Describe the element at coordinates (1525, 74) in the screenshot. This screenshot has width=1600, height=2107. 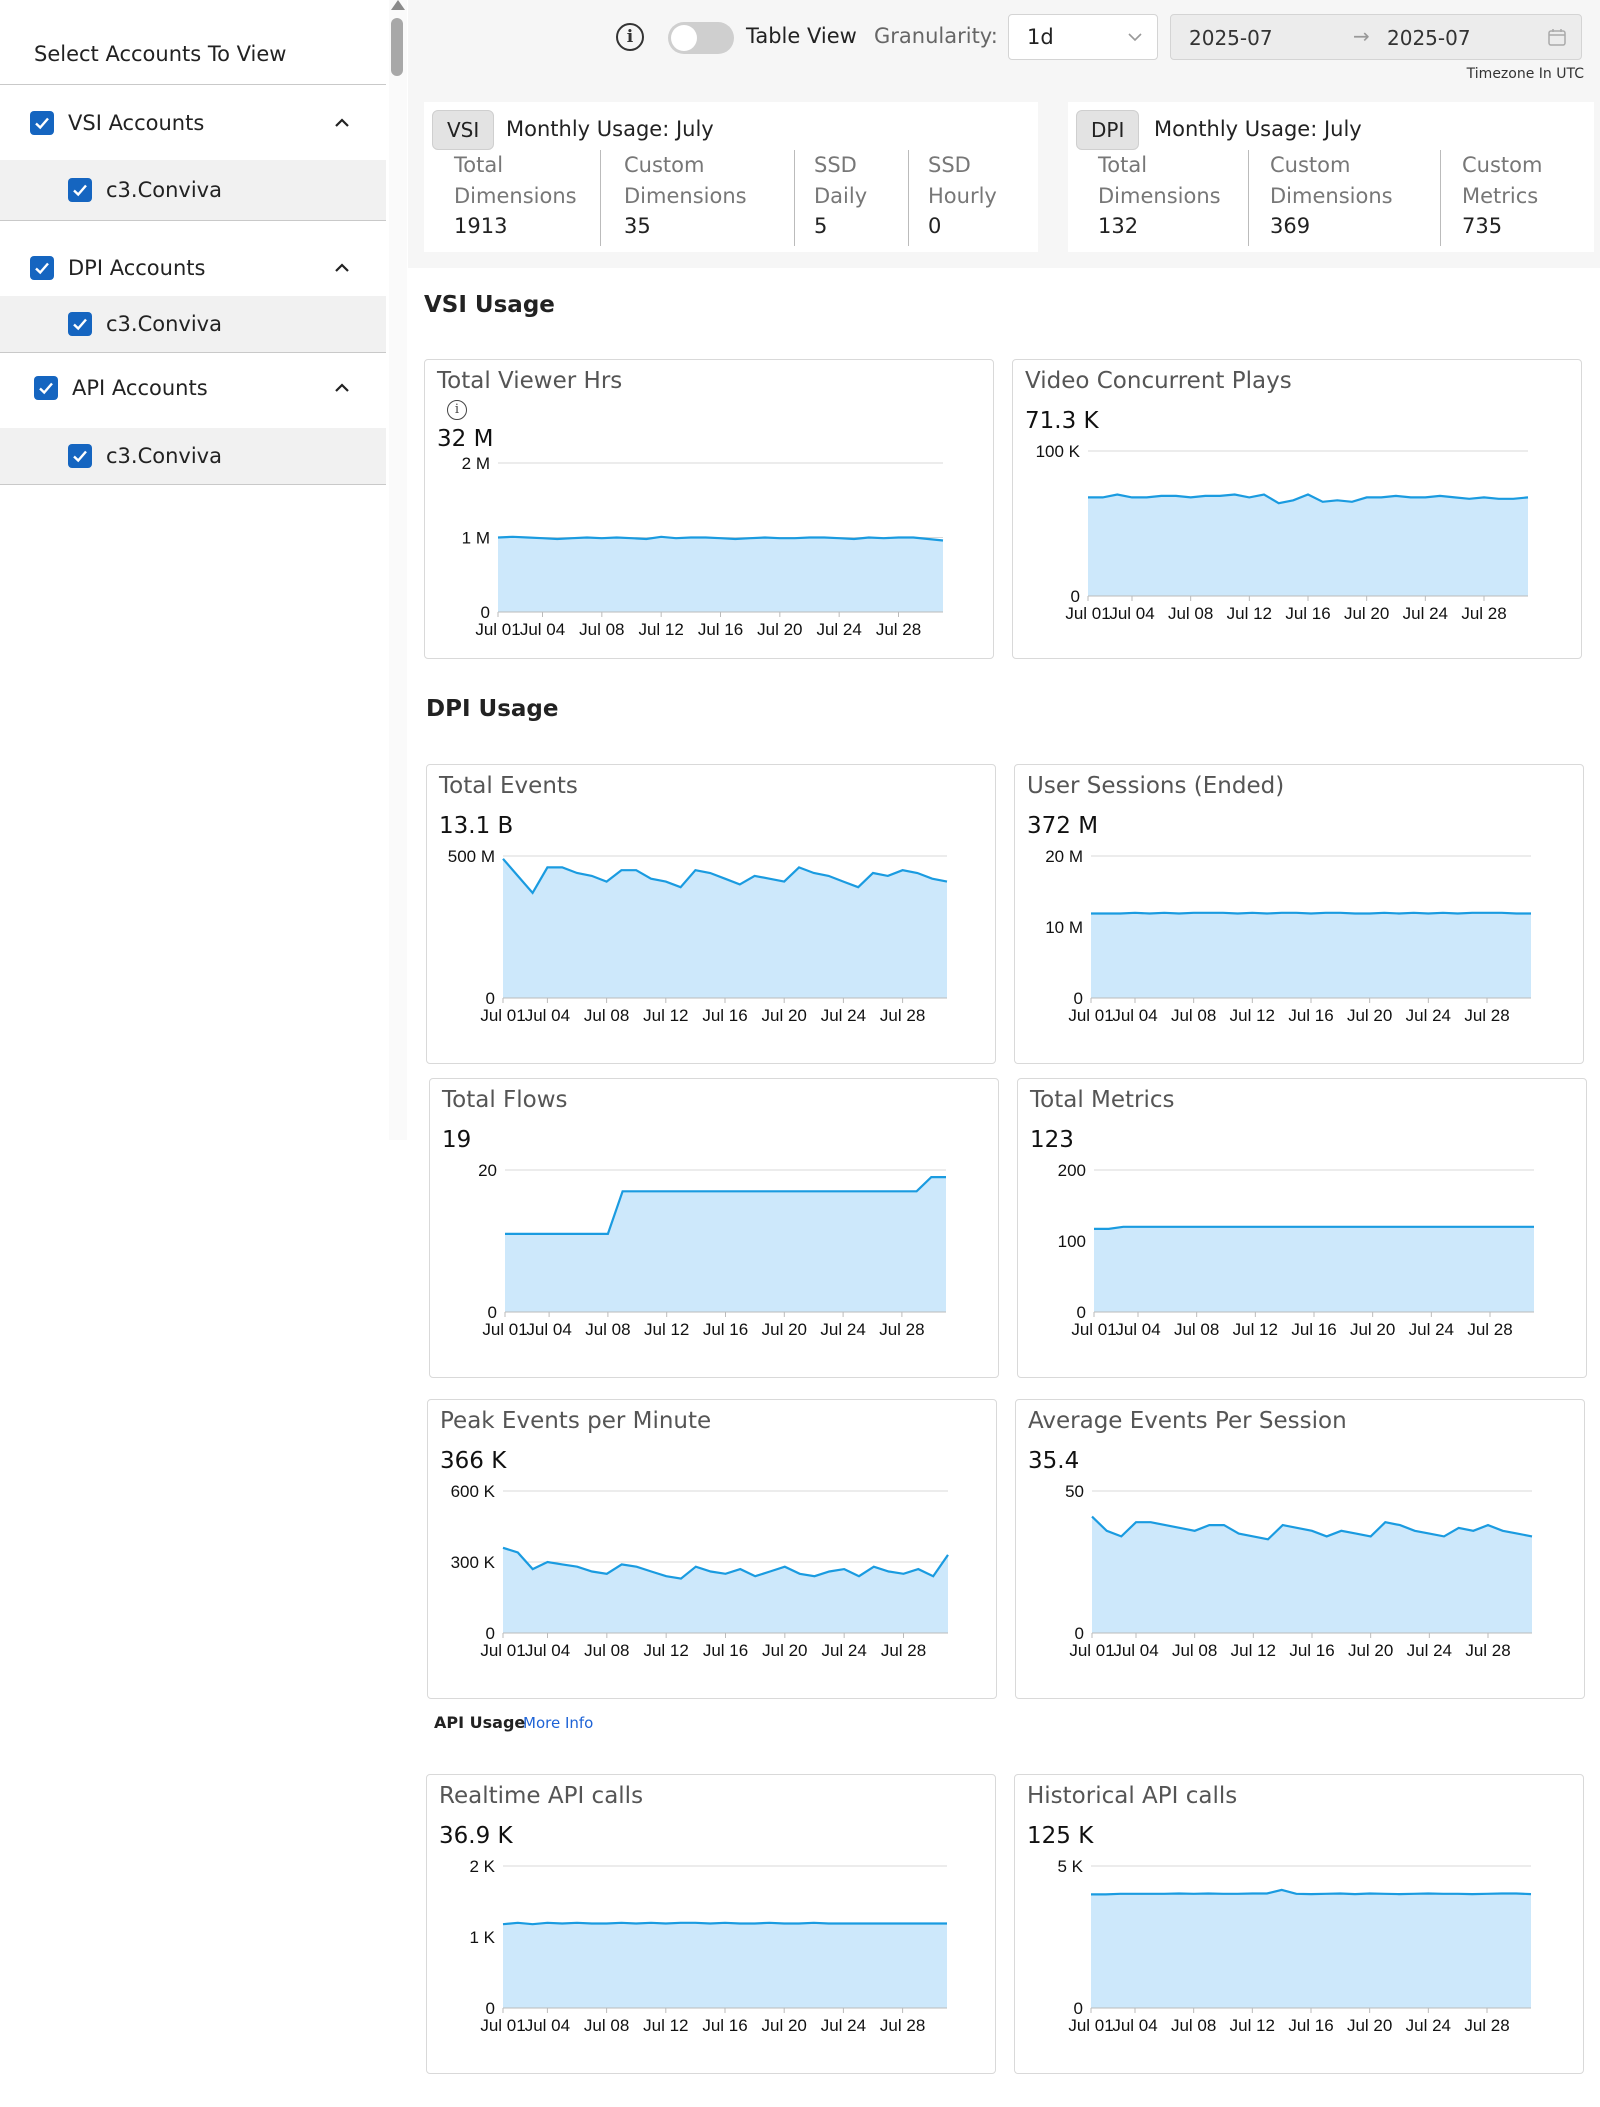
I see `timezone-note: Timezone In UTC` at that location.